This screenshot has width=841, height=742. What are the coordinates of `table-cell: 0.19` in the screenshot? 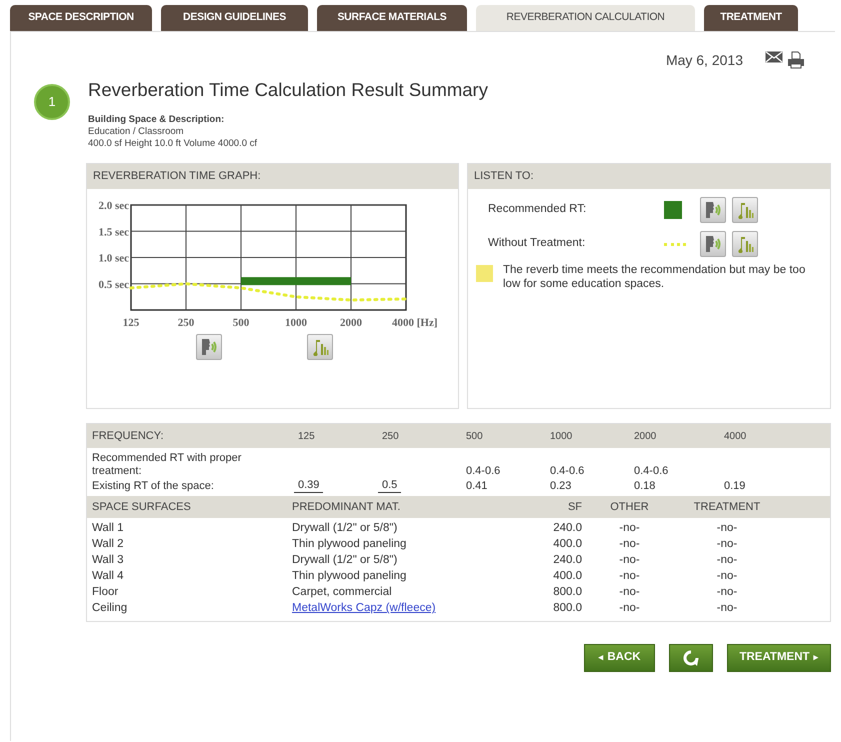 It's located at (735, 486).